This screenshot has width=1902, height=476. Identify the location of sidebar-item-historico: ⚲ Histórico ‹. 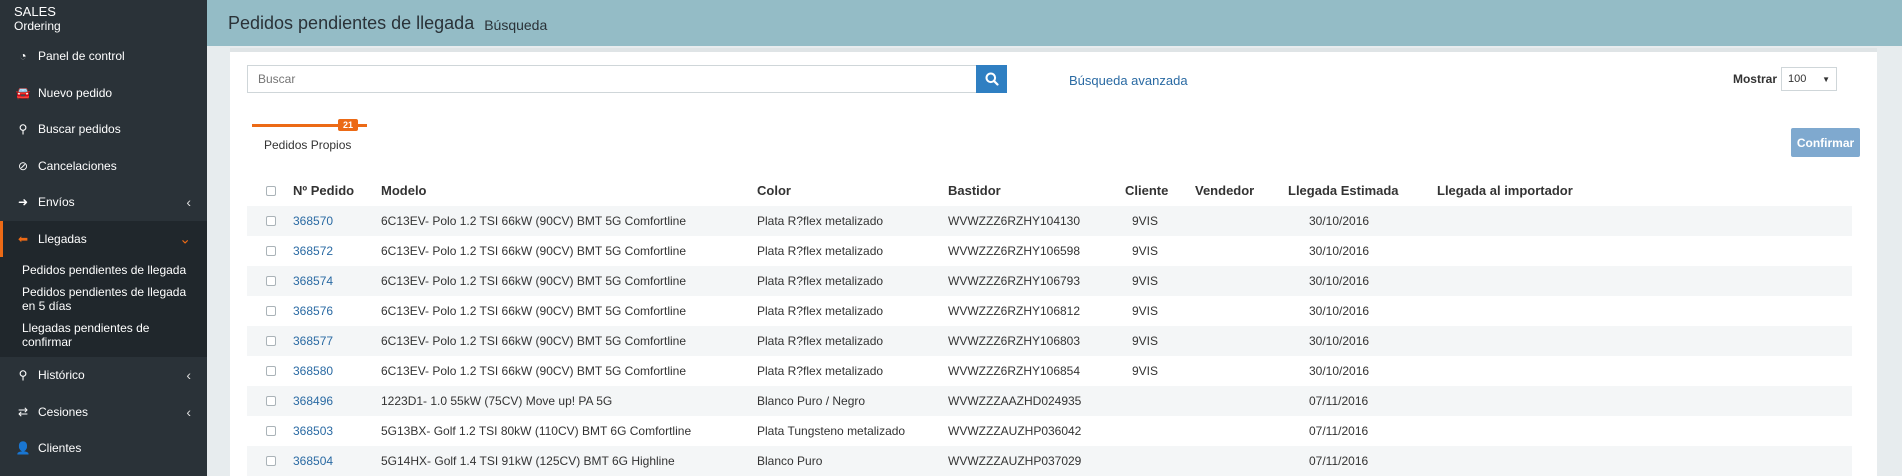
(103, 375).